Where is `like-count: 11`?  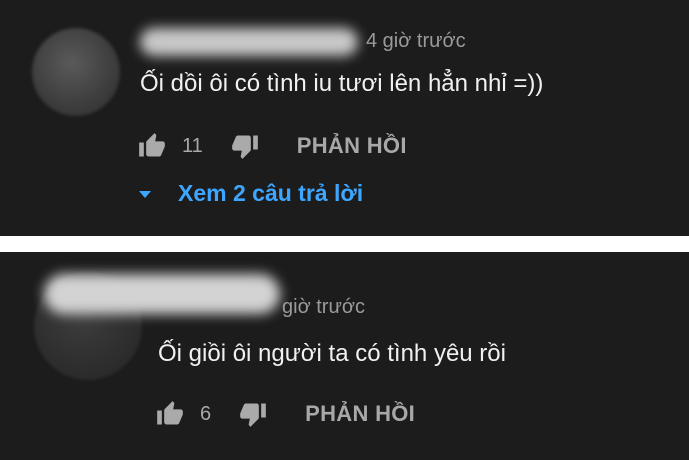 like-count: 11 is located at coordinates (192, 145).